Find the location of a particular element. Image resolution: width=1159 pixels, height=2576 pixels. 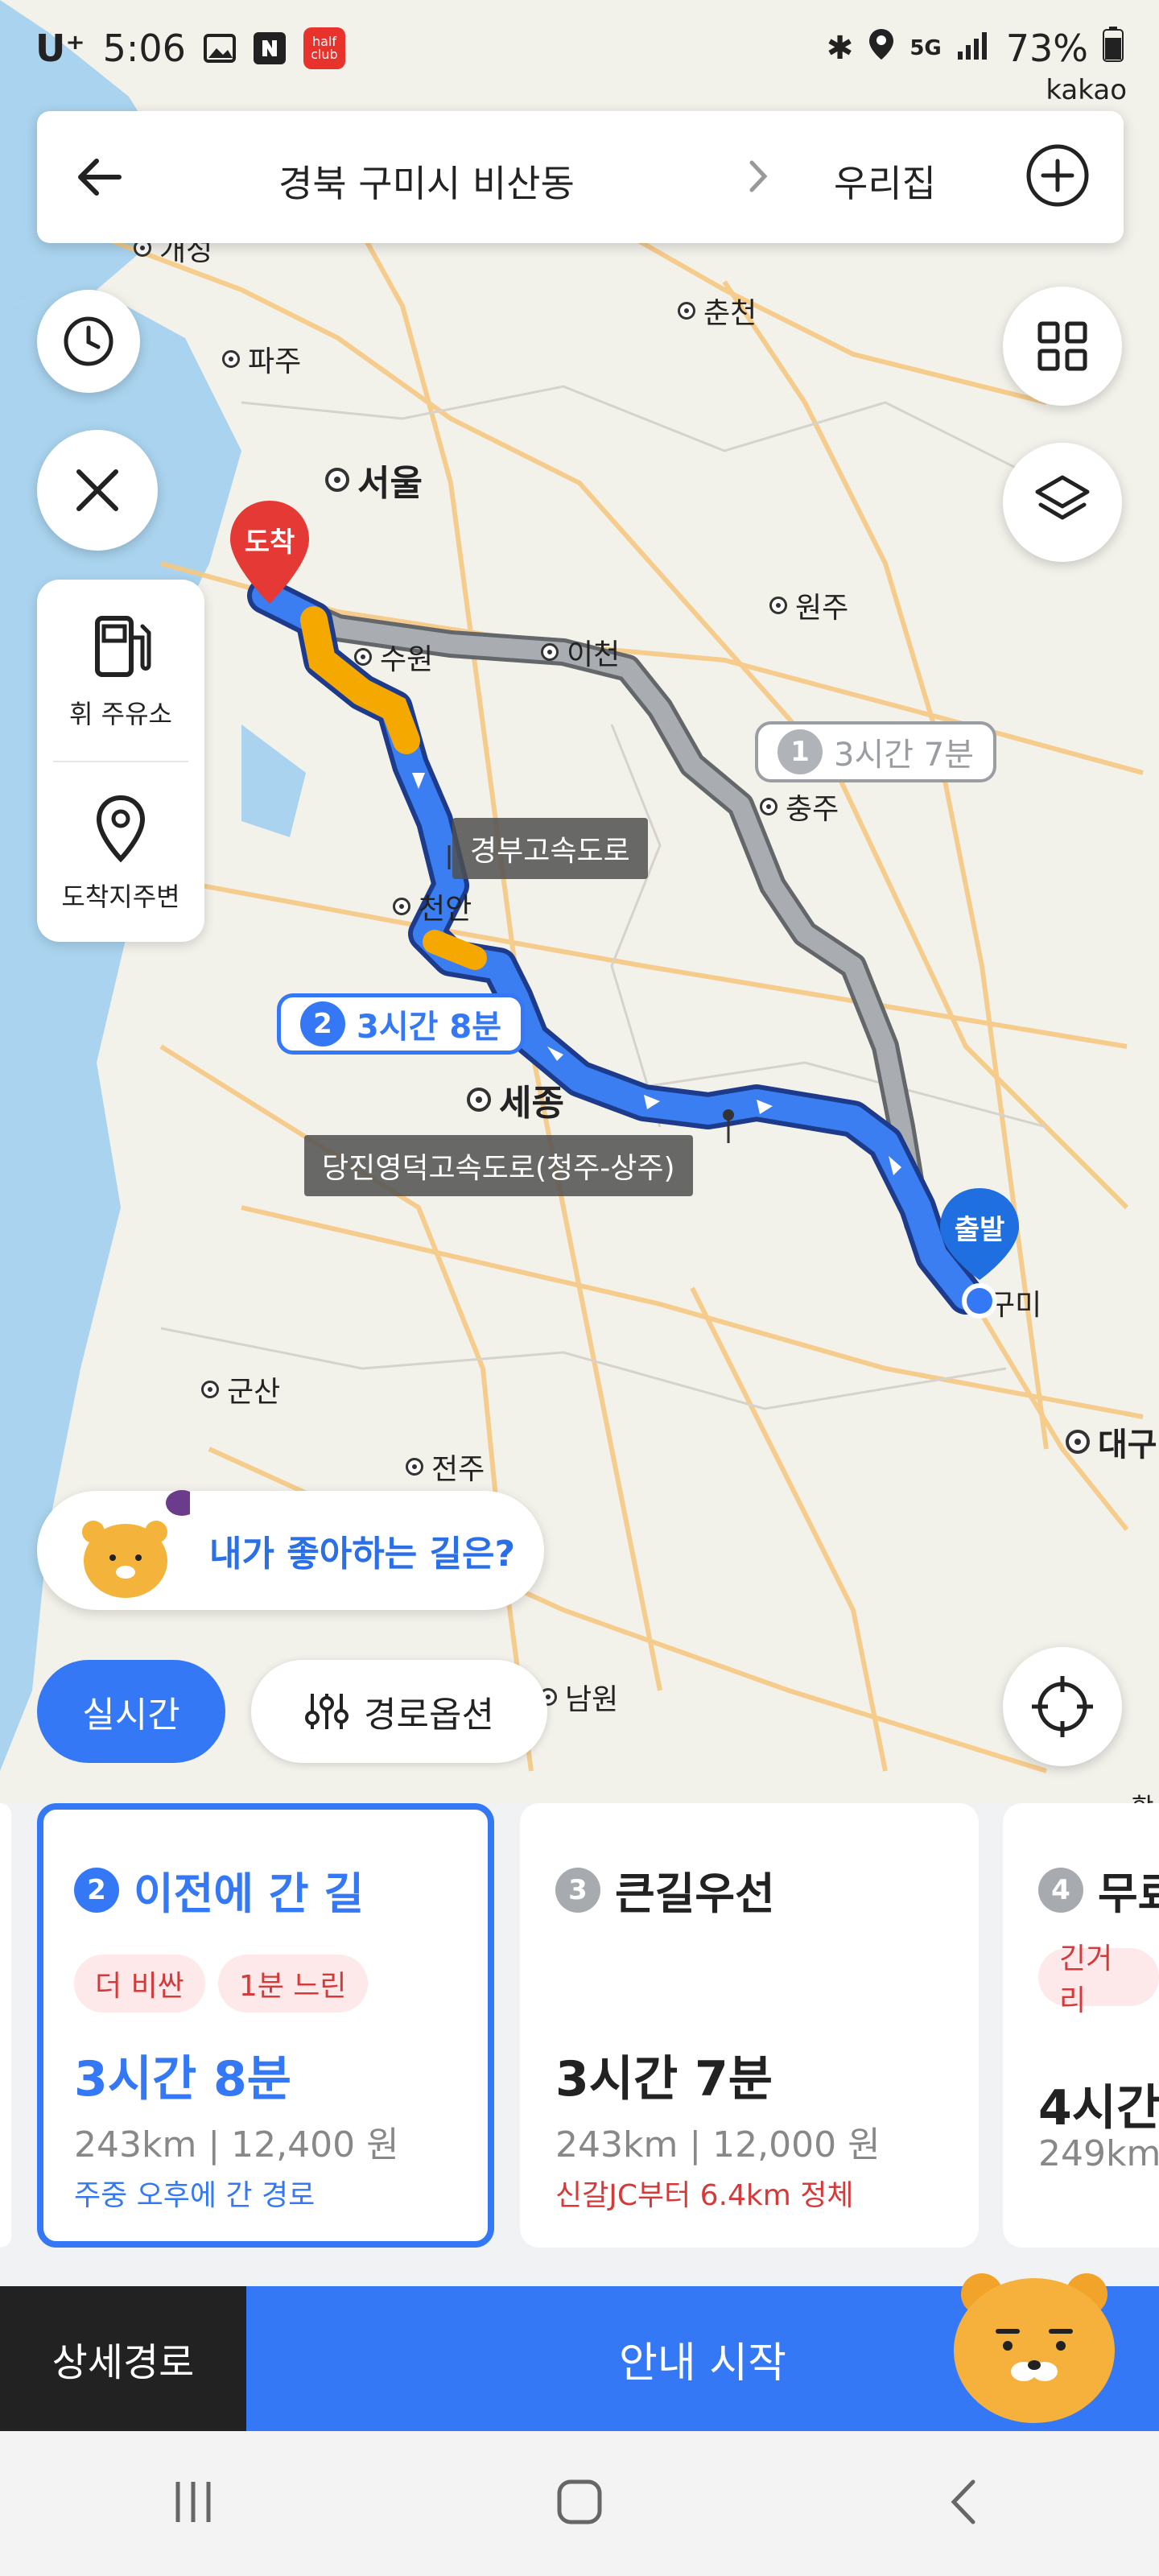

city-label: 천안 is located at coordinates (432, 906).